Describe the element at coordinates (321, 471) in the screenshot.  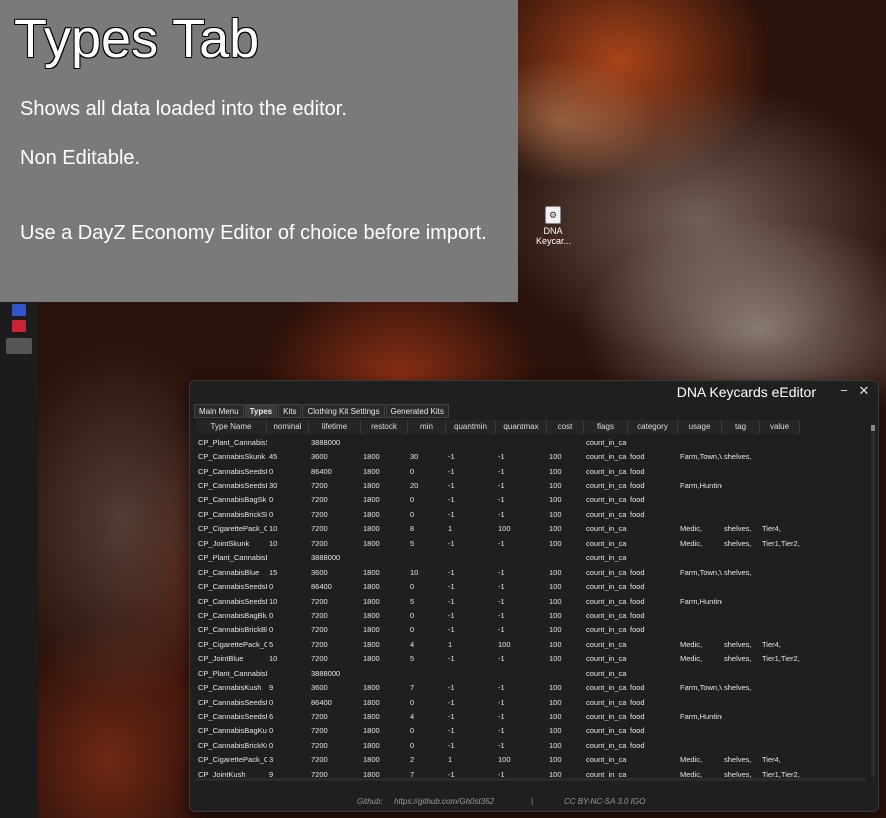
I see `table-cell: 86400` at that location.